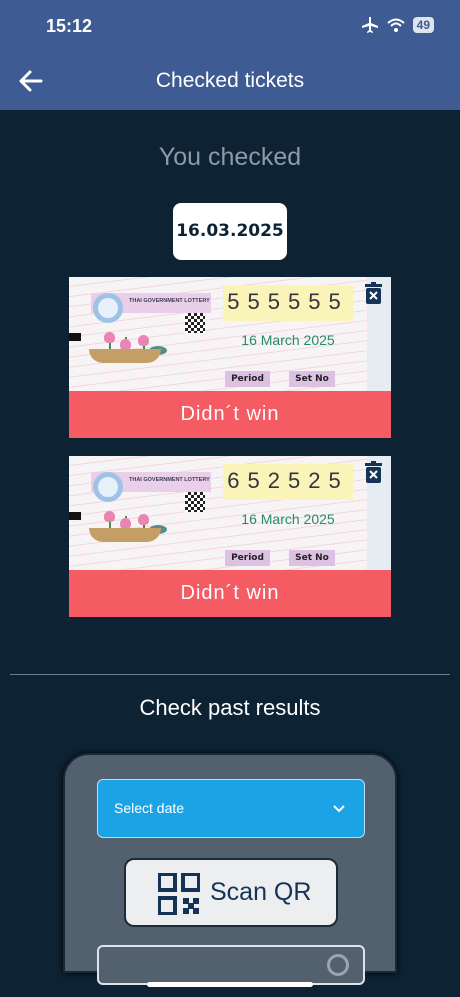  I want to click on you-checked-heading: You checked, so click(230, 157).